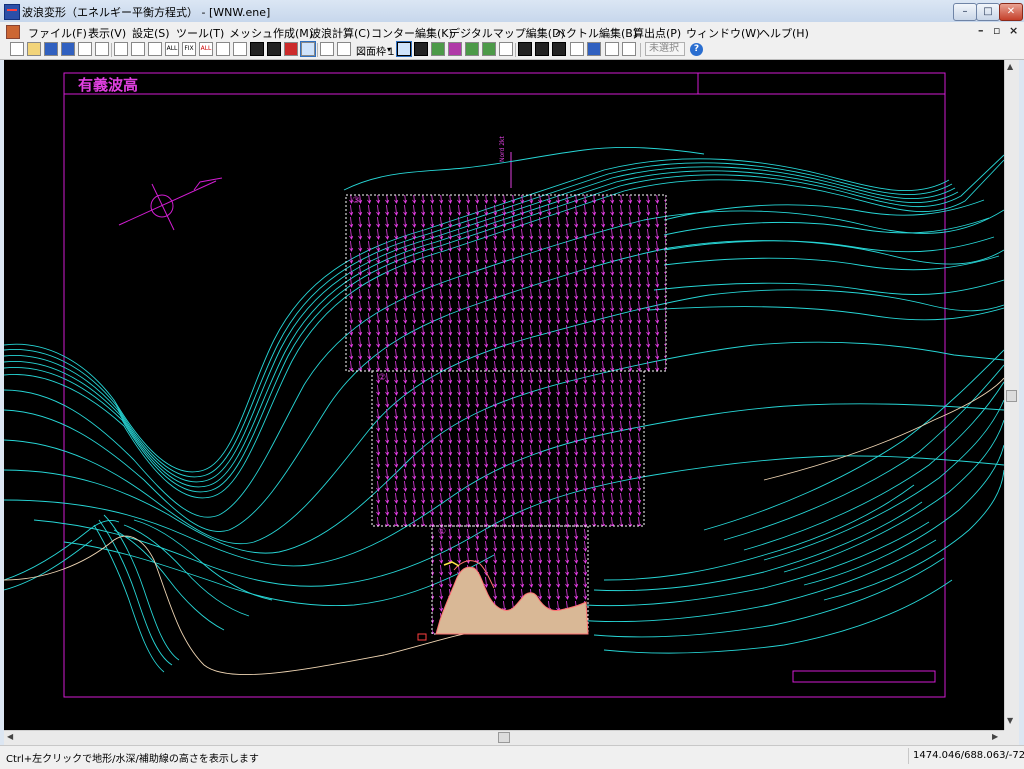  Describe the element at coordinates (151, 33) in the screenshot. I see `menu-settings: 設定(S)` at that location.